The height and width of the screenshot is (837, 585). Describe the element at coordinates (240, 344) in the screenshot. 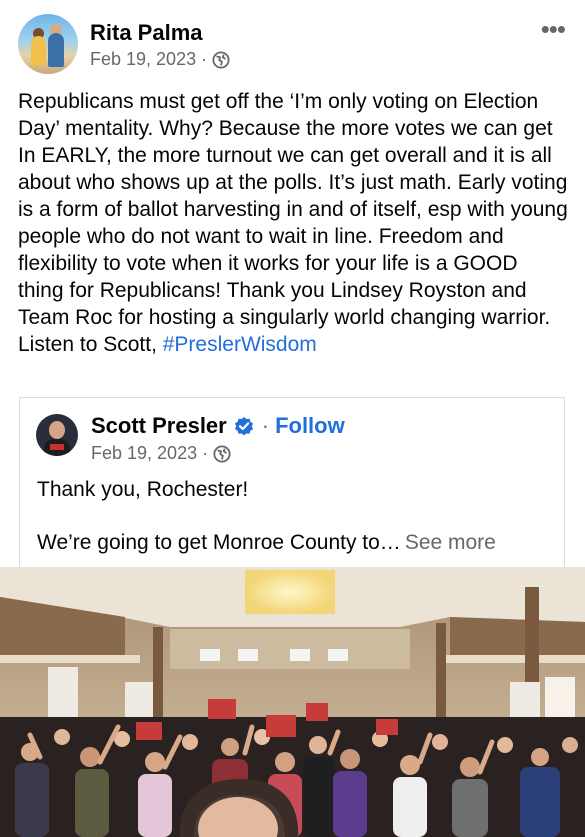

I see `hashtag-link: #PreslerWisdom` at that location.